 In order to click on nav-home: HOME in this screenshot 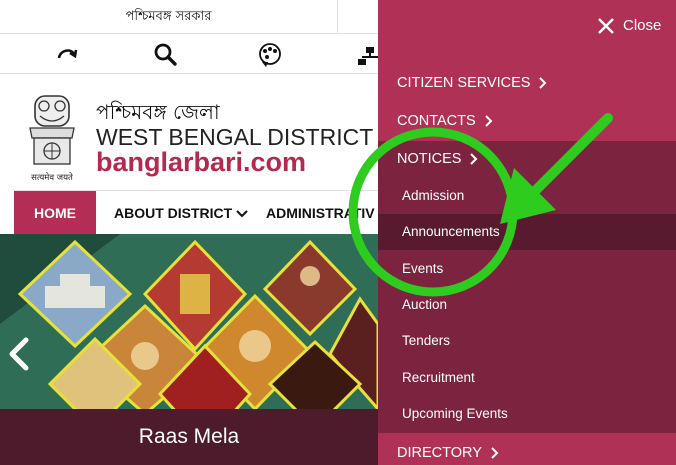, I will do `click(55, 213)`.